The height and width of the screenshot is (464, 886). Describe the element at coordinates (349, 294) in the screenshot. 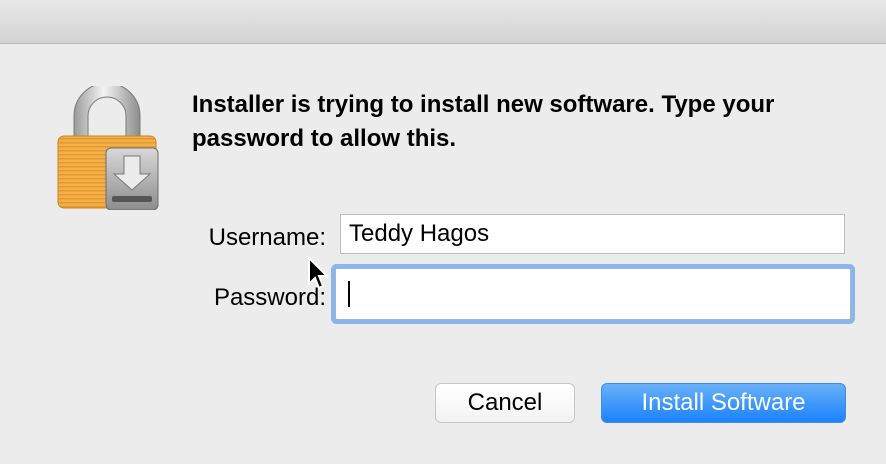

I see `text-caret` at that location.